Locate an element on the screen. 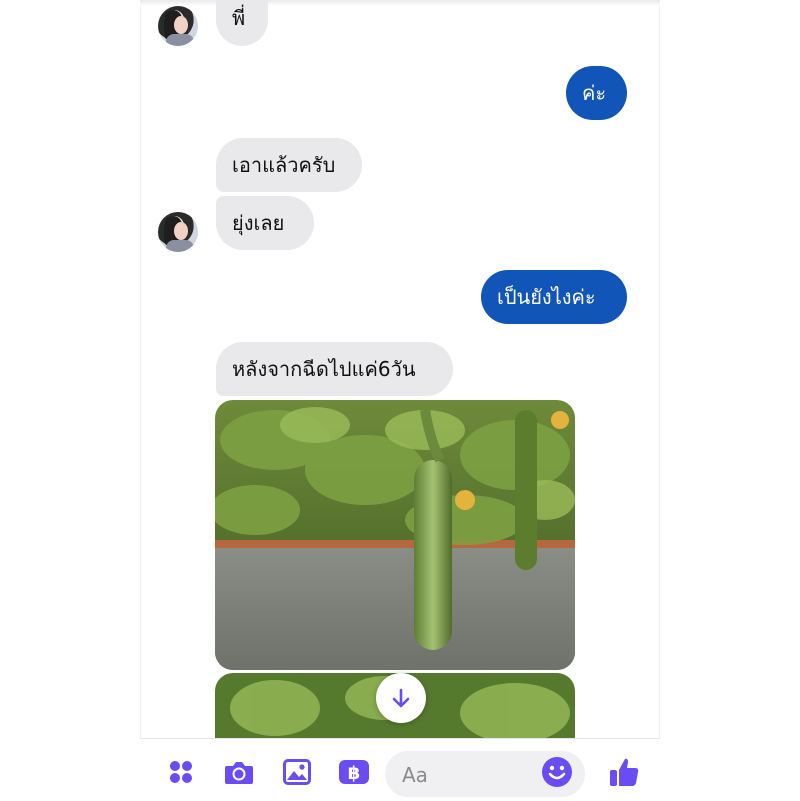  left-divider is located at coordinates (140, 400).